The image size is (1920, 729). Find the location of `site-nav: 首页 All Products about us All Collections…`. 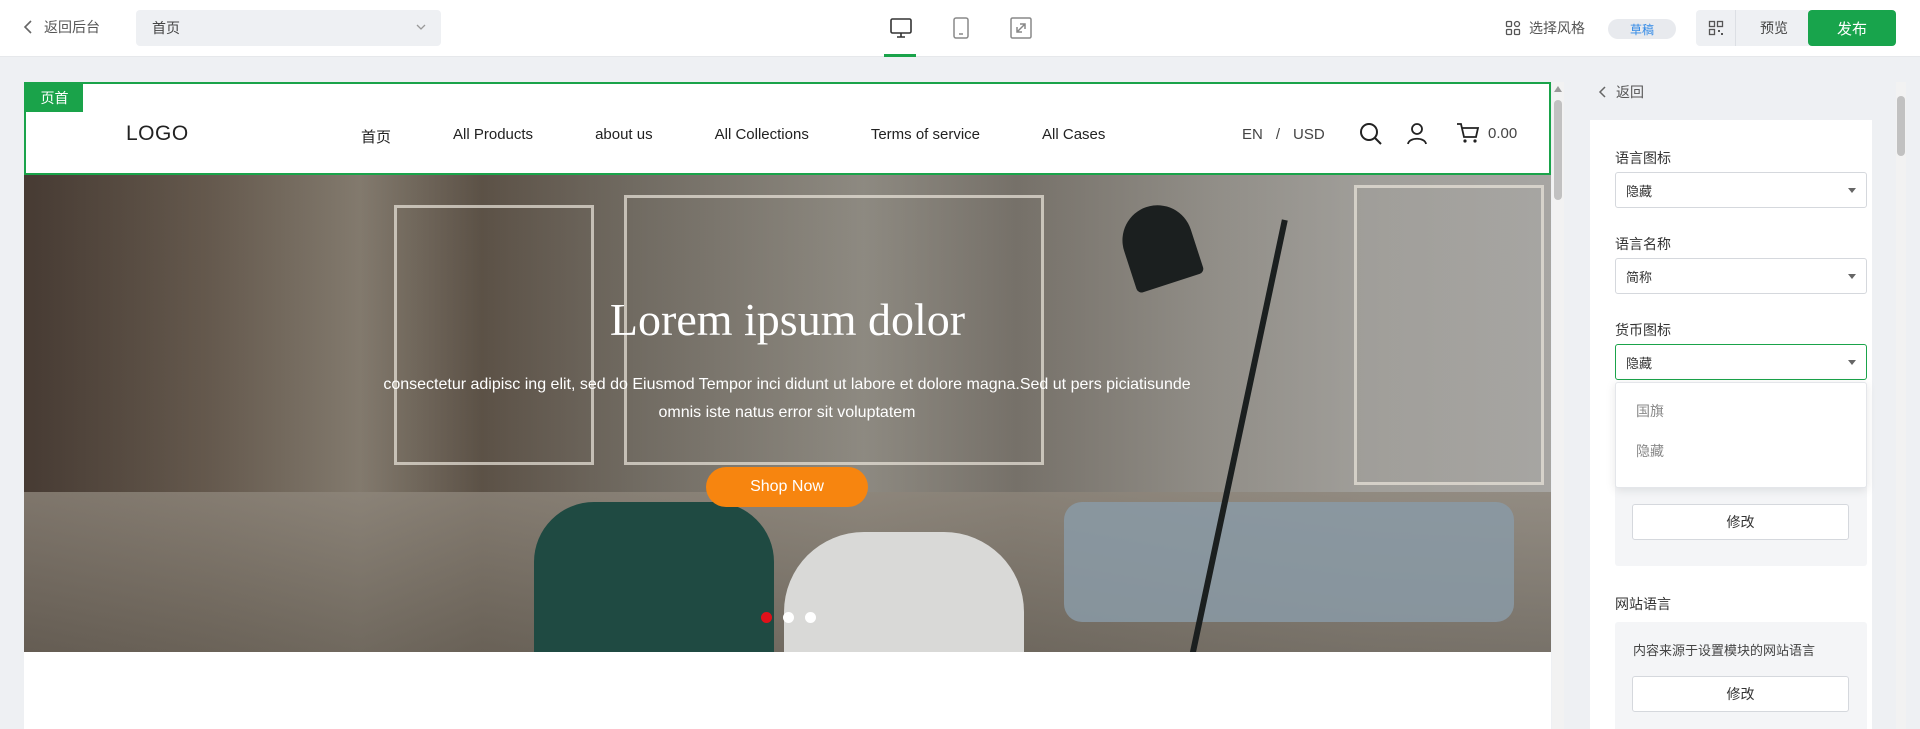

site-nav: 首页 All Products about us All Collections… is located at coordinates (764, 136).